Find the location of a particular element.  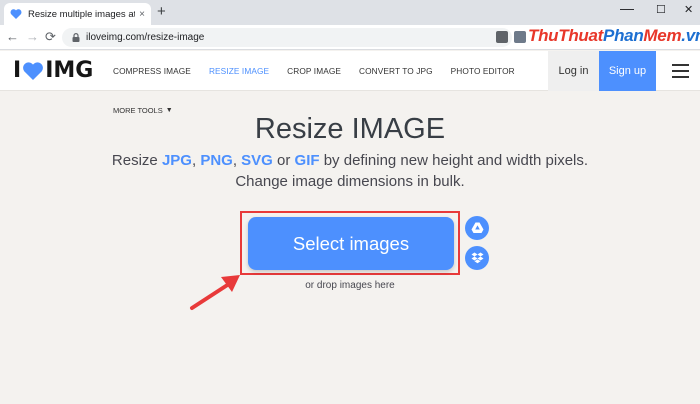

watermark-logo: ThuThuatPhanMem.vn is located at coordinates (614, 35).